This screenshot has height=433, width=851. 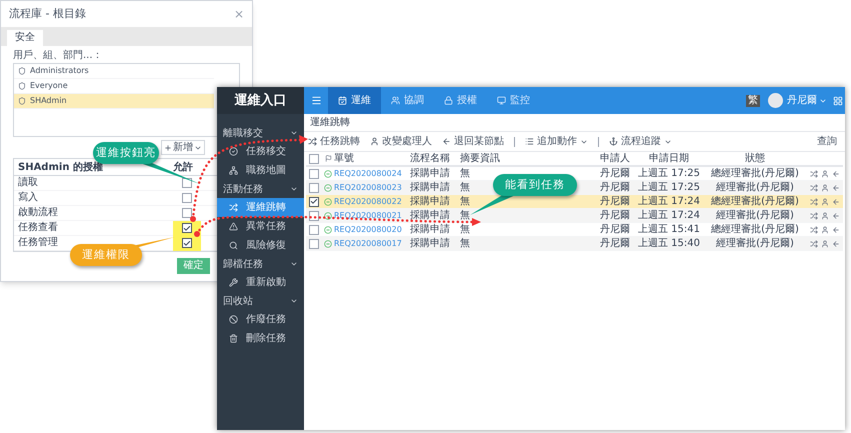 I want to click on dialog-title: 流程庫 - 根目錄, so click(x=47, y=14).